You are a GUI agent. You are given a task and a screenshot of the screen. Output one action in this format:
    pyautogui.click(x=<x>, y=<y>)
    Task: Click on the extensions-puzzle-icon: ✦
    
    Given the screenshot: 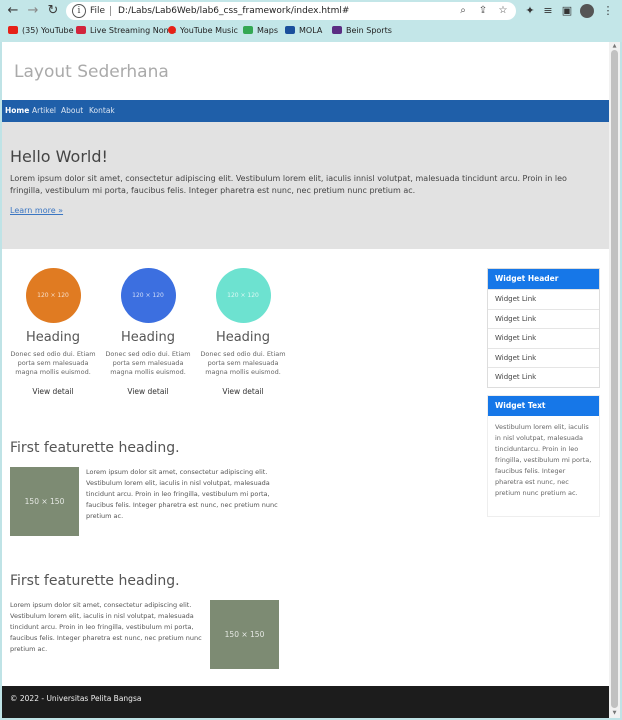 What is the action you would take?
    pyautogui.click(x=530, y=11)
    